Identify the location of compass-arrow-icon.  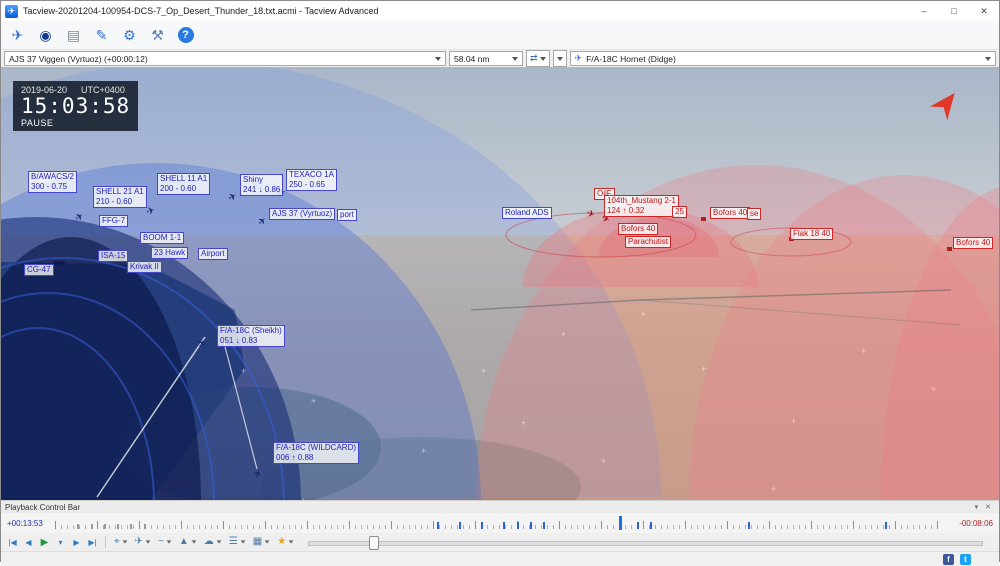
(946, 104).